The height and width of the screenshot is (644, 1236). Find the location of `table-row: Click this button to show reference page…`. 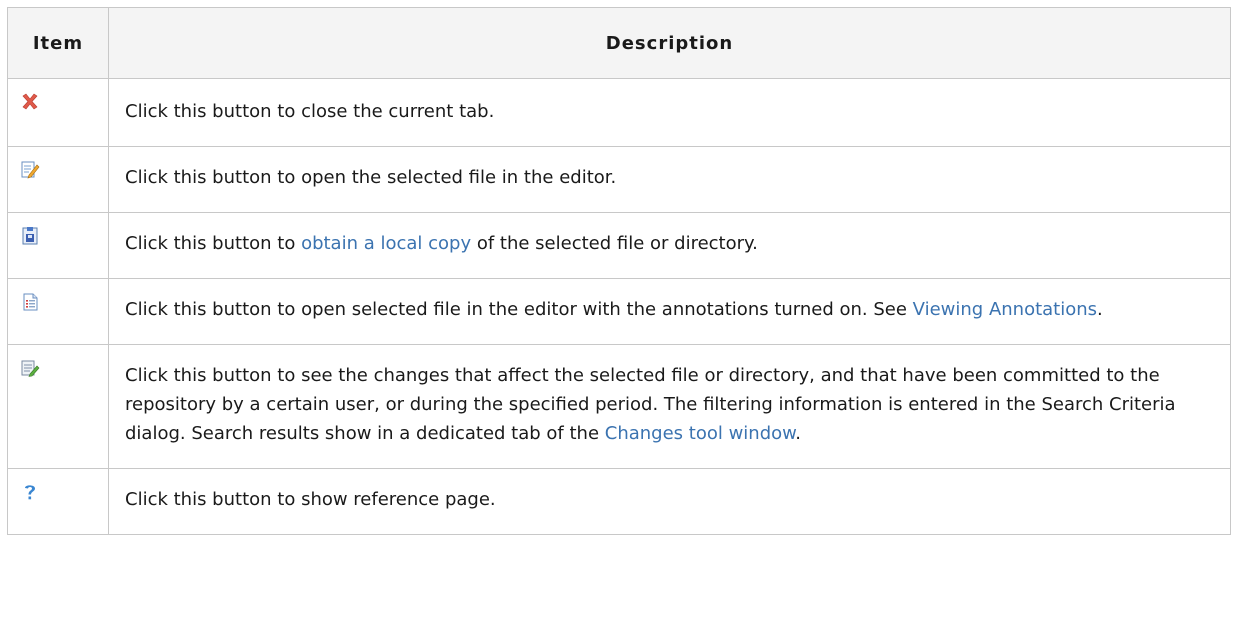

table-row: Click this button to show reference page… is located at coordinates (619, 501).